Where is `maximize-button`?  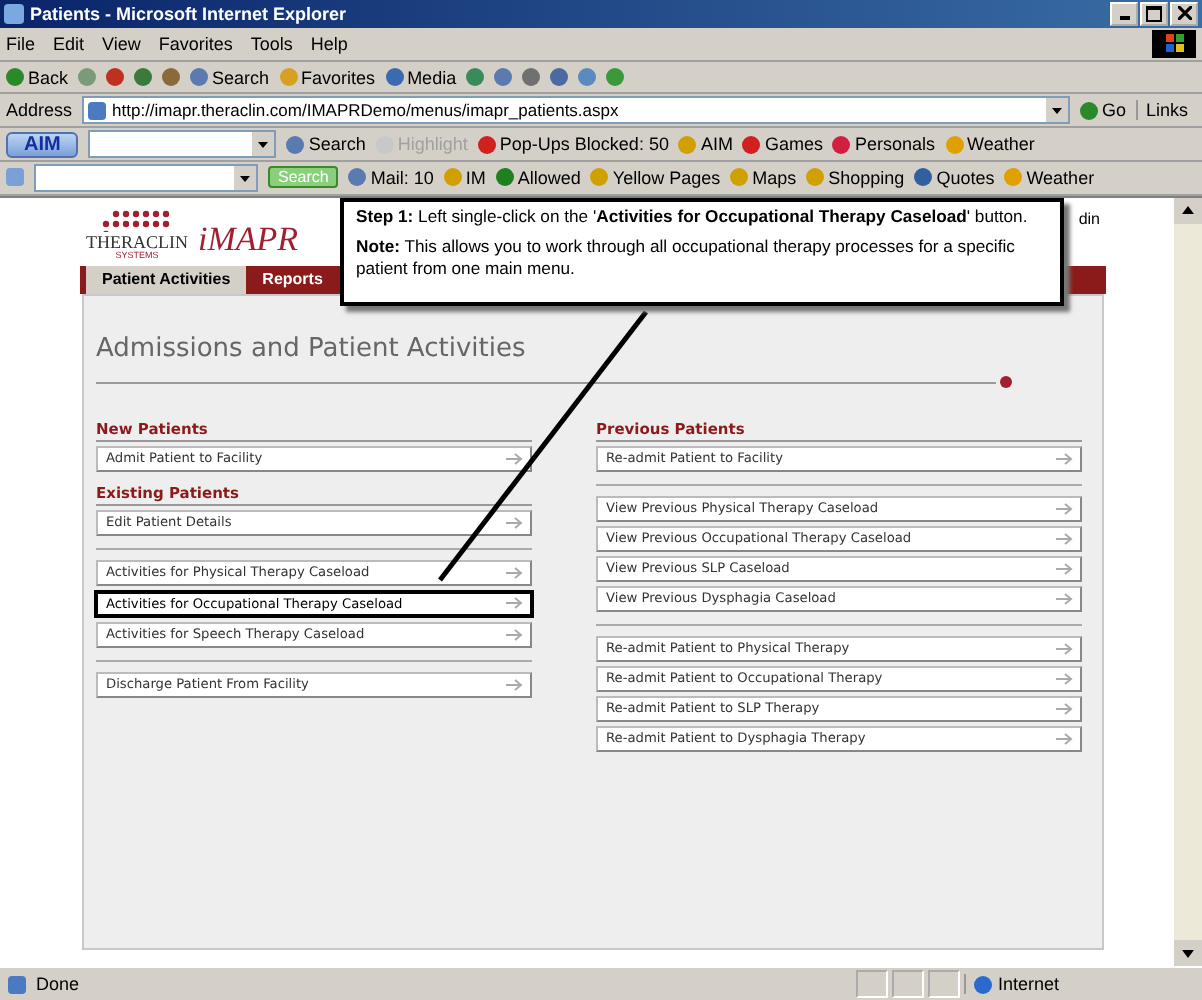 maximize-button is located at coordinates (1154, 13).